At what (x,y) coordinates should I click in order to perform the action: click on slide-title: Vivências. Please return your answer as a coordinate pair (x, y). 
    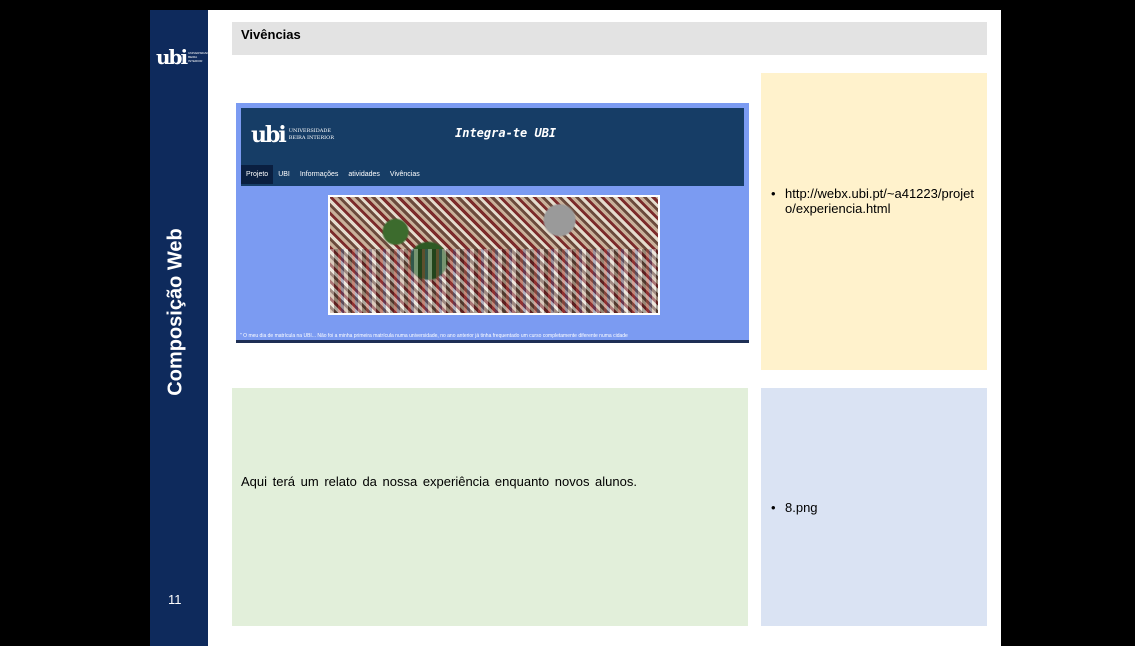
    Looking at the image, I should click on (271, 34).